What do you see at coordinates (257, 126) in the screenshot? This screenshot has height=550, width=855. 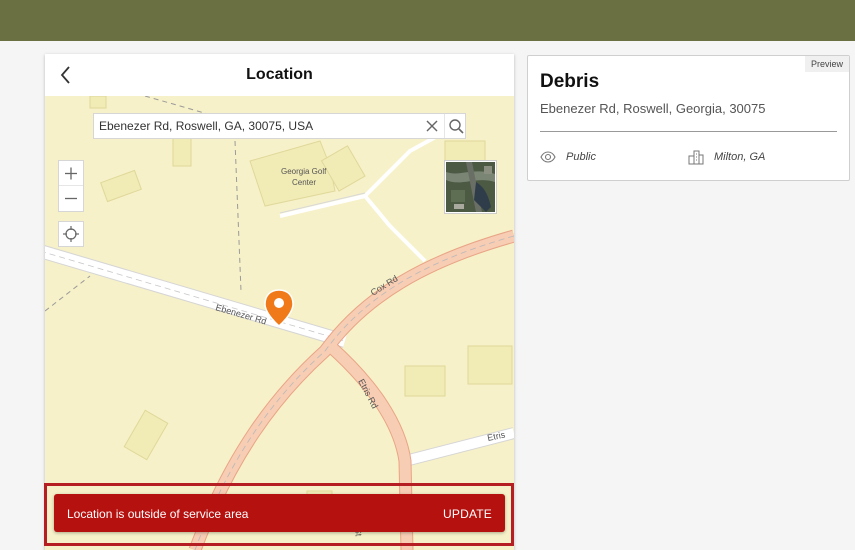 I see `search-input` at bounding box center [257, 126].